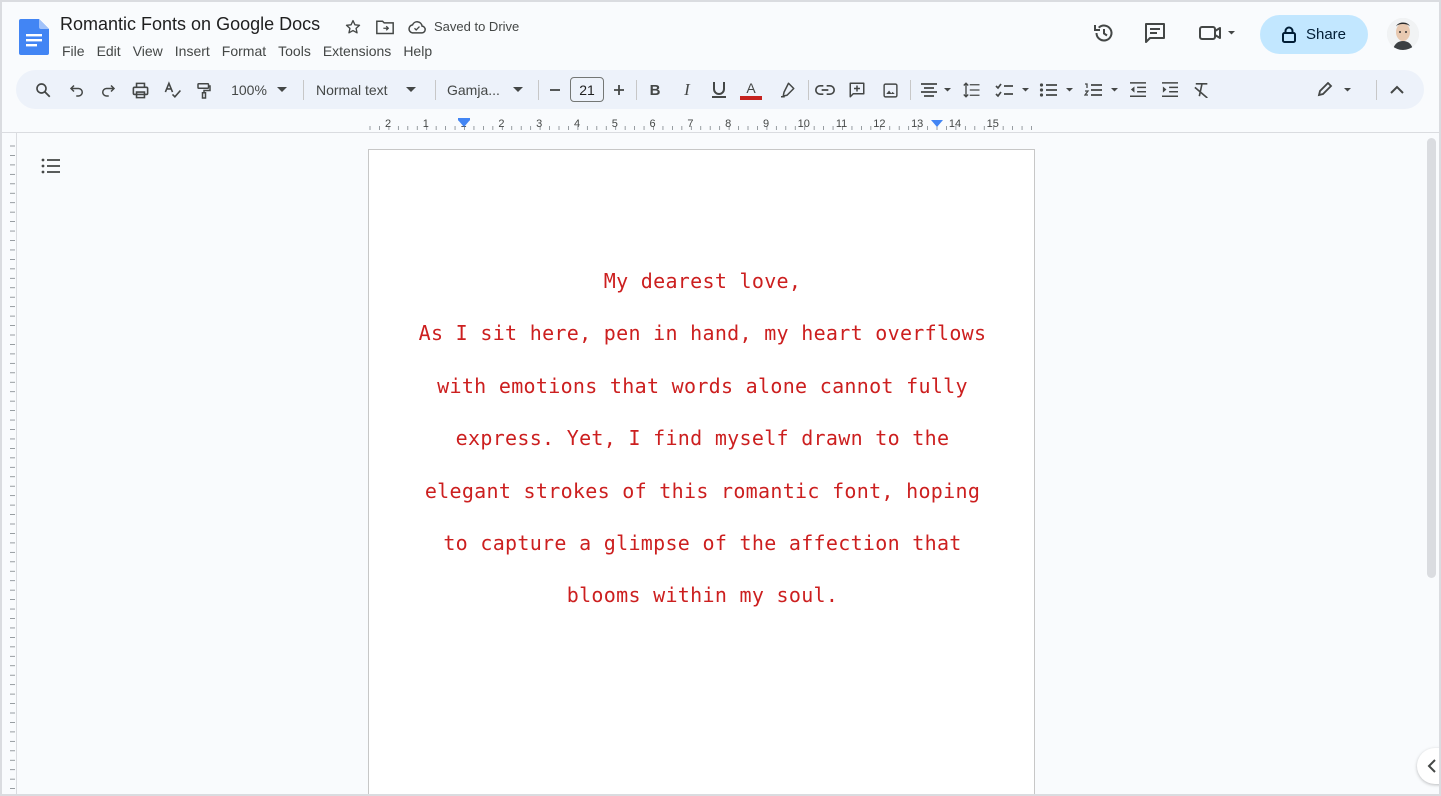 Image resolution: width=1441 pixels, height=796 pixels. Describe the element at coordinates (1101, 90) in the screenshot. I see `numbered-list-icon` at that location.